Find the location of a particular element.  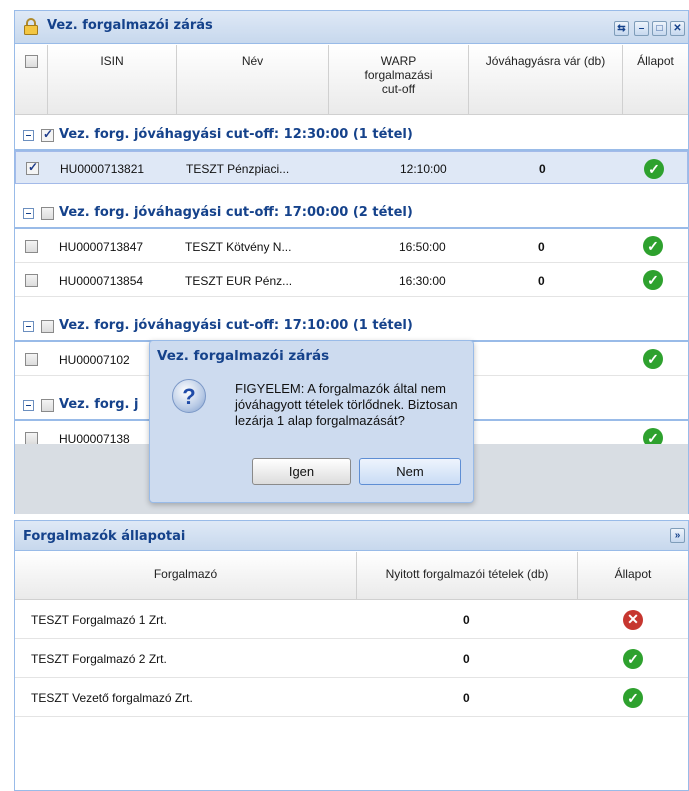

error-status-icon: ✕ is located at coordinates (633, 620).